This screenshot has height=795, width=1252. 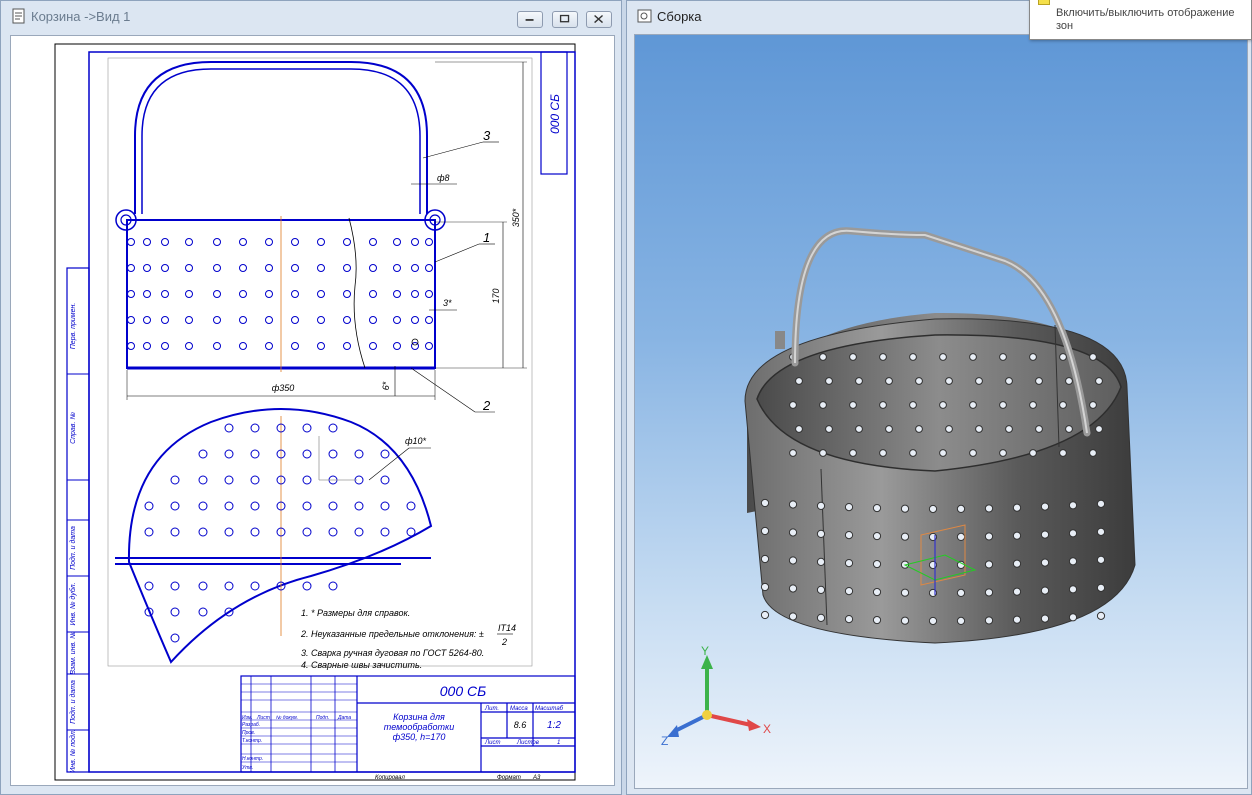 I want to click on stamp-copied: Копировал, so click(x=390, y=778).